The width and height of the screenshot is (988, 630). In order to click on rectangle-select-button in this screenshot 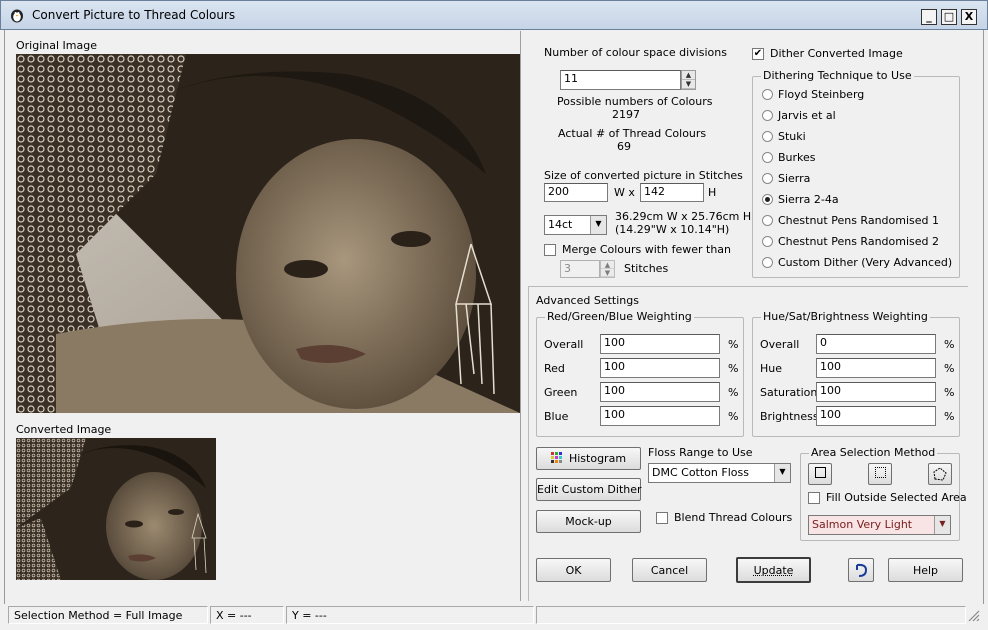, I will do `click(820, 474)`.